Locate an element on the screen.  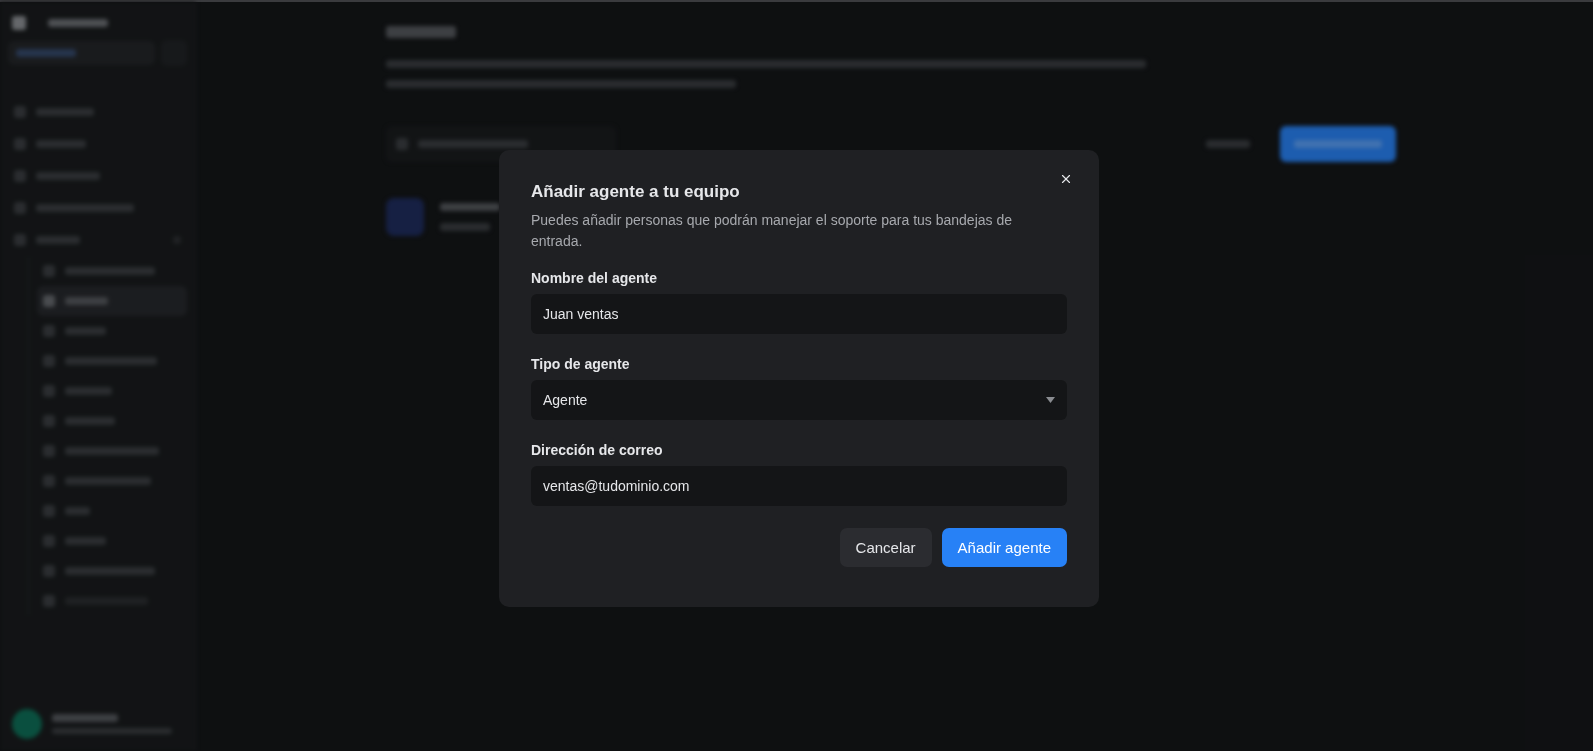
add-agent-button: Añadir agente is located at coordinates (1004, 547).